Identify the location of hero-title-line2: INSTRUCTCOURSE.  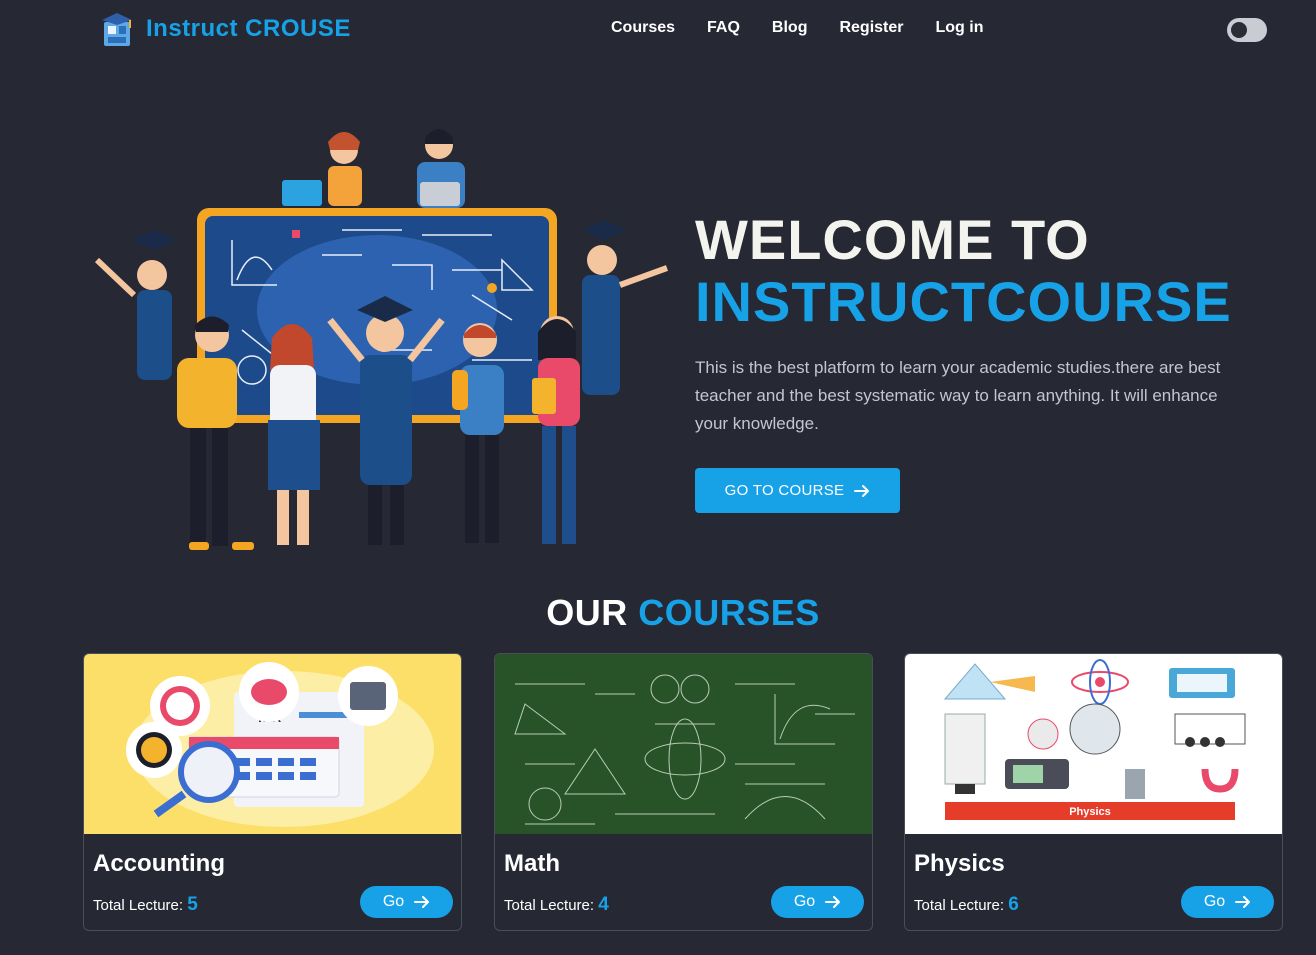
(963, 301).